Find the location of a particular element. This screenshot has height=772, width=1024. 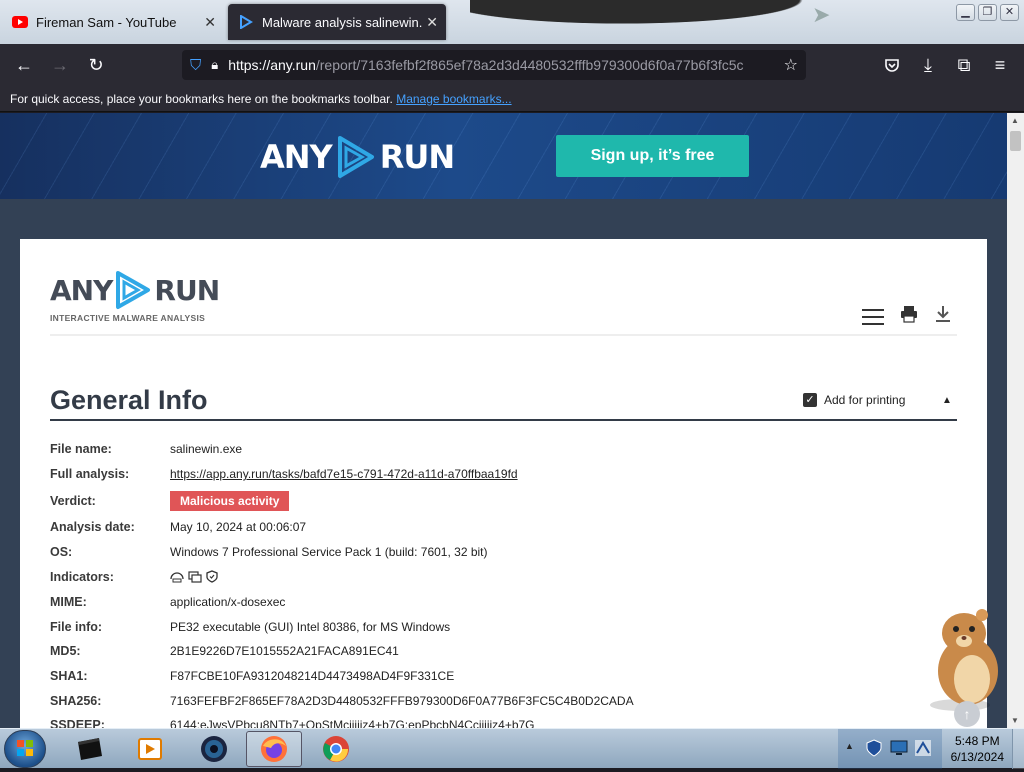

close-window-button: ✕ is located at coordinates (1009, 12).